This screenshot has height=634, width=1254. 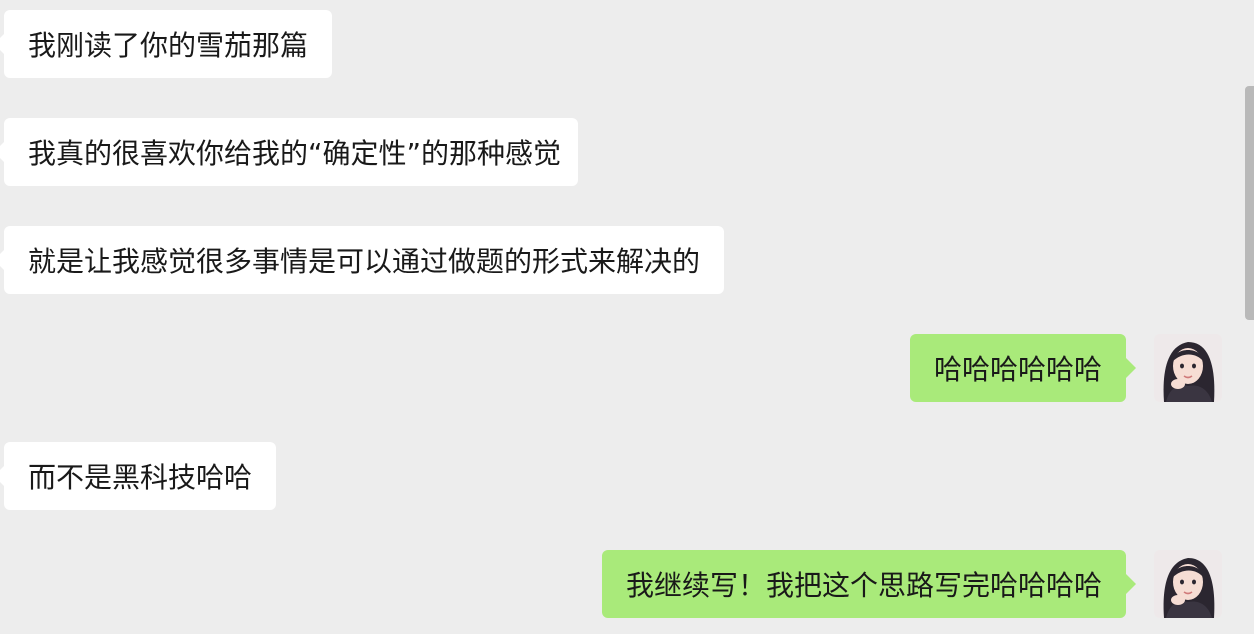 I want to click on message-text: 而不是黑科技哈哈, so click(x=140, y=477).